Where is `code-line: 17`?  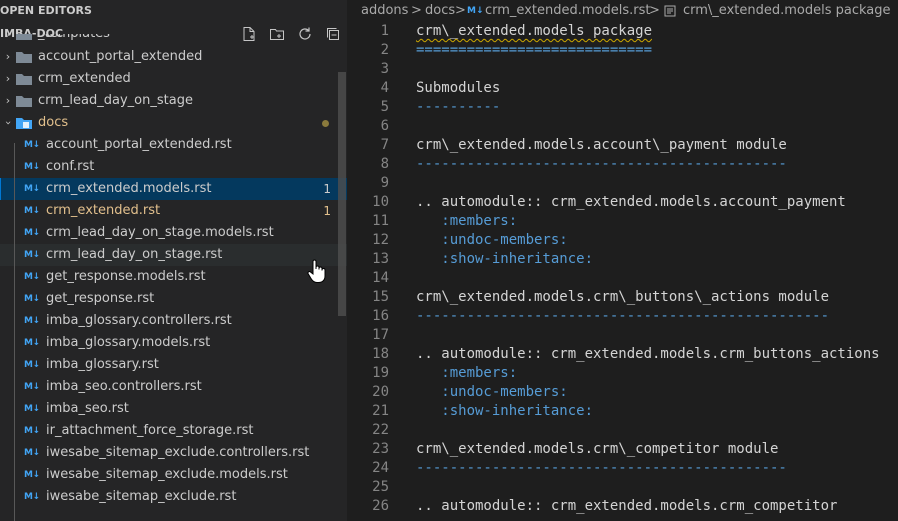
code-line: 17 is located at coordinates (622, 335).